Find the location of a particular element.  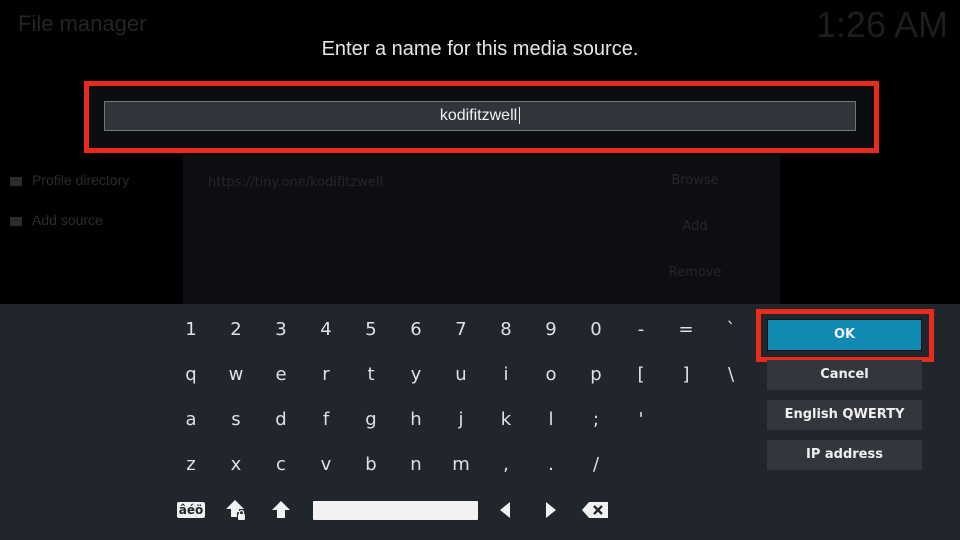

key: 2 is located at coordinates (236, 330).